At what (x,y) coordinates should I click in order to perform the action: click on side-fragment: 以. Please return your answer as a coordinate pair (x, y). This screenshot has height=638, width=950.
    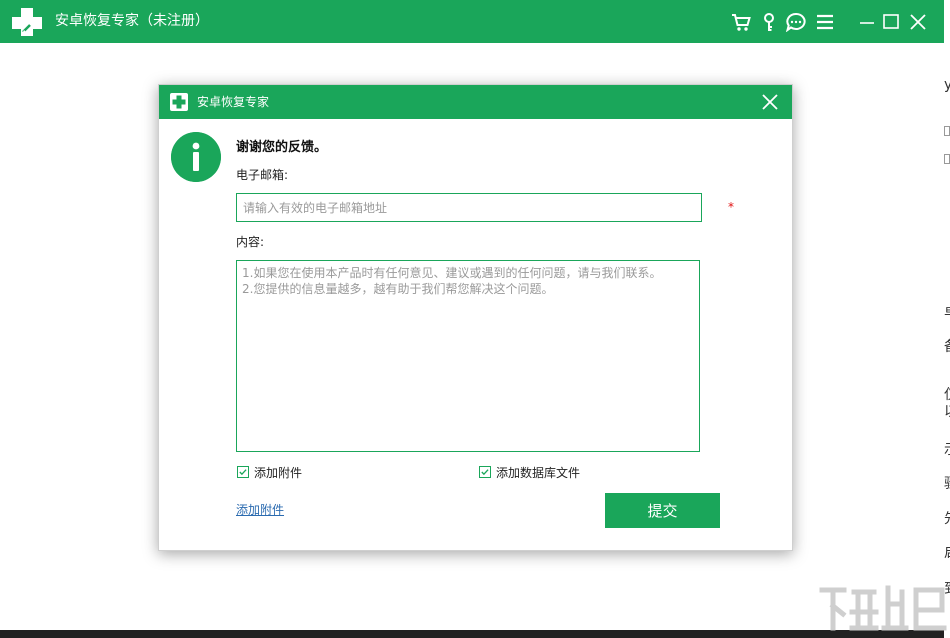
    Looking at the image, I should click on (947, 412).